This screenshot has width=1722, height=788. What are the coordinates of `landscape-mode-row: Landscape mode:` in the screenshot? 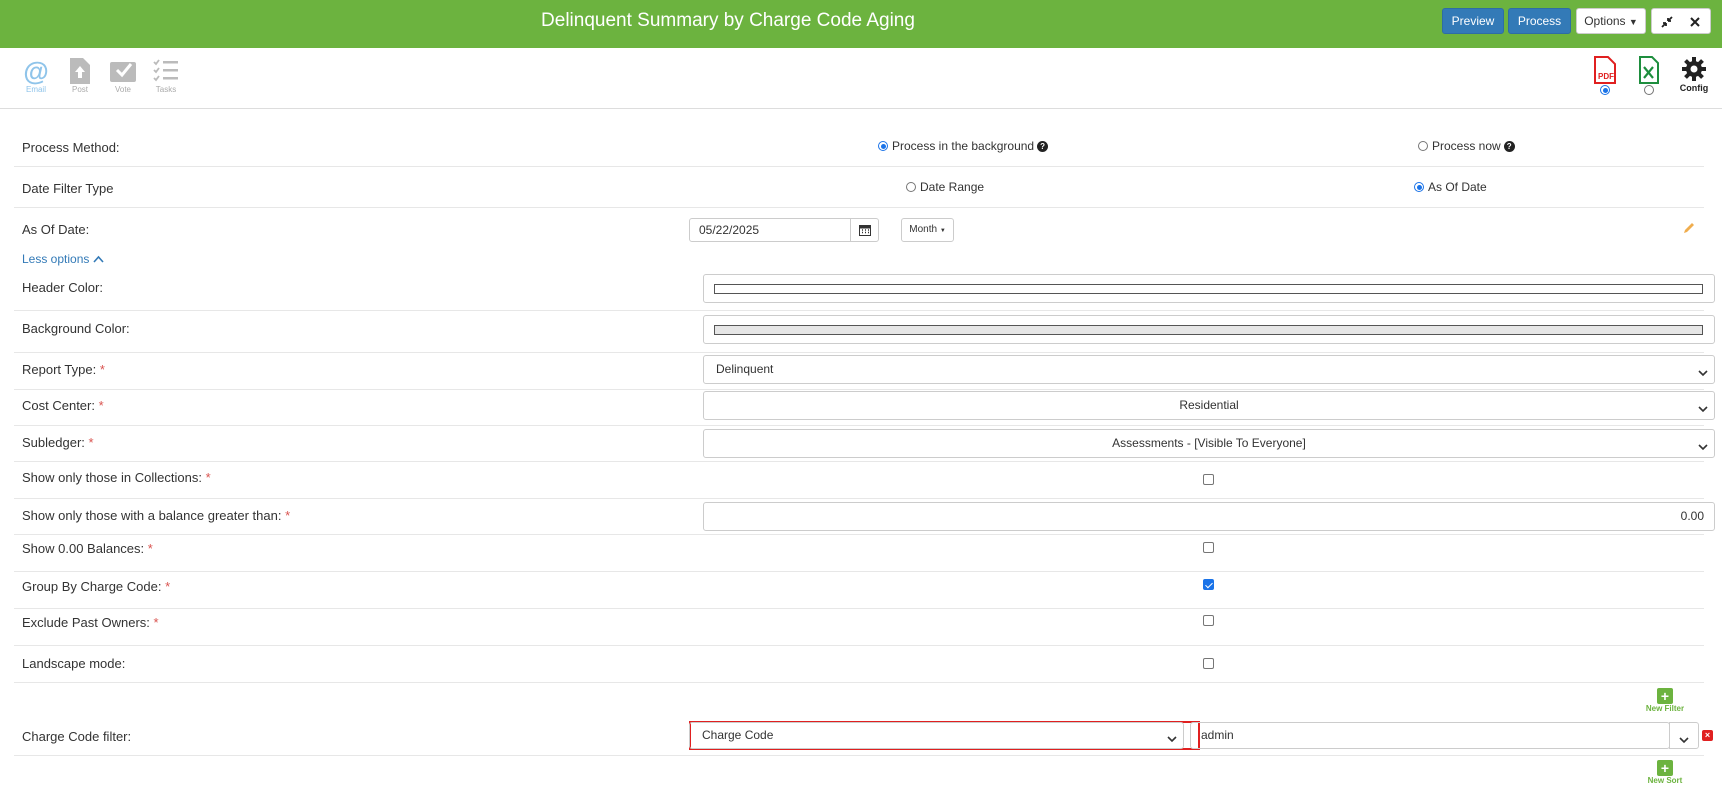 It's located at (859, 664).